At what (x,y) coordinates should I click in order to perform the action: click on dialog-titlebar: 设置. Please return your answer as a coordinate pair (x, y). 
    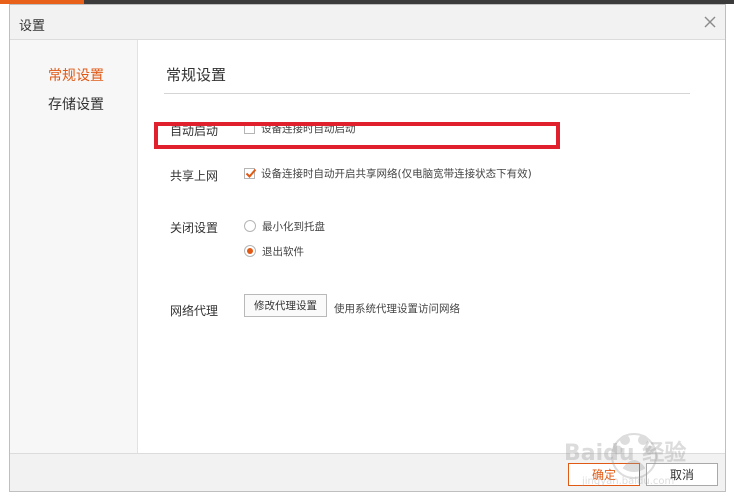
    Looking at the image, I should click on (367, 22).